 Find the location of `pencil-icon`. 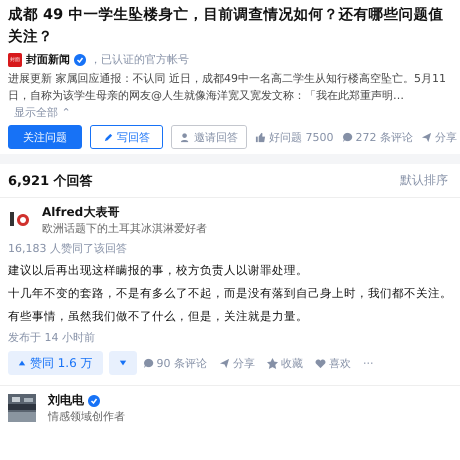

pencil-icon is located at coordinates (108, 137).